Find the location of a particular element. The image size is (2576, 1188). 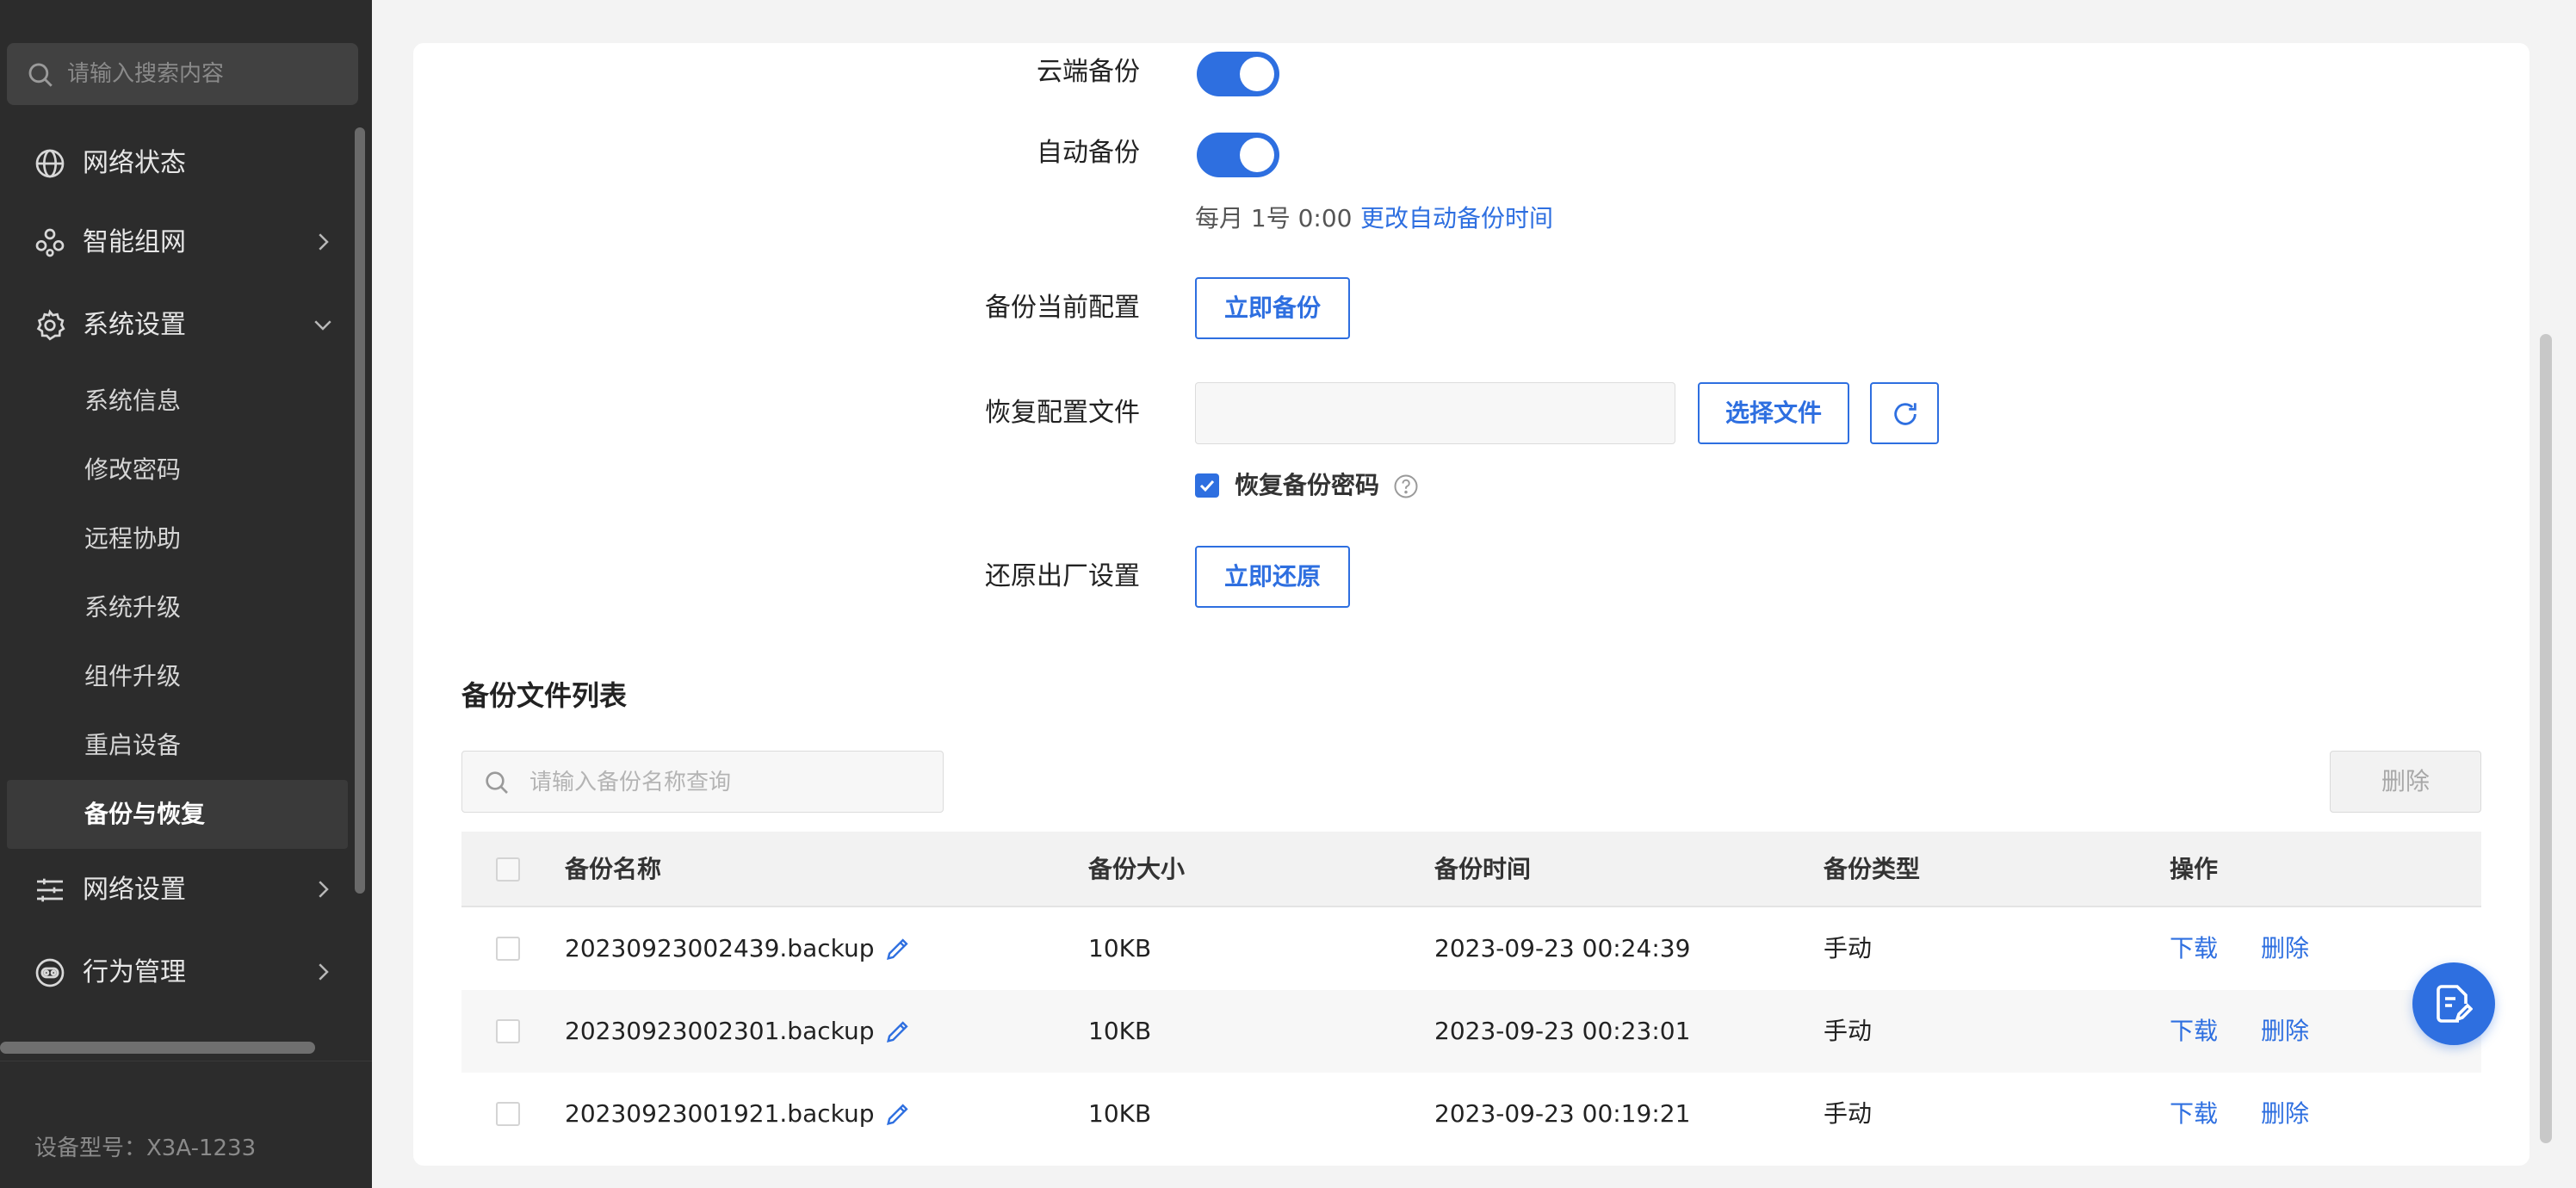

sidebar-subitem-label: 备份与恢复 is located at coordinates (145, 814).